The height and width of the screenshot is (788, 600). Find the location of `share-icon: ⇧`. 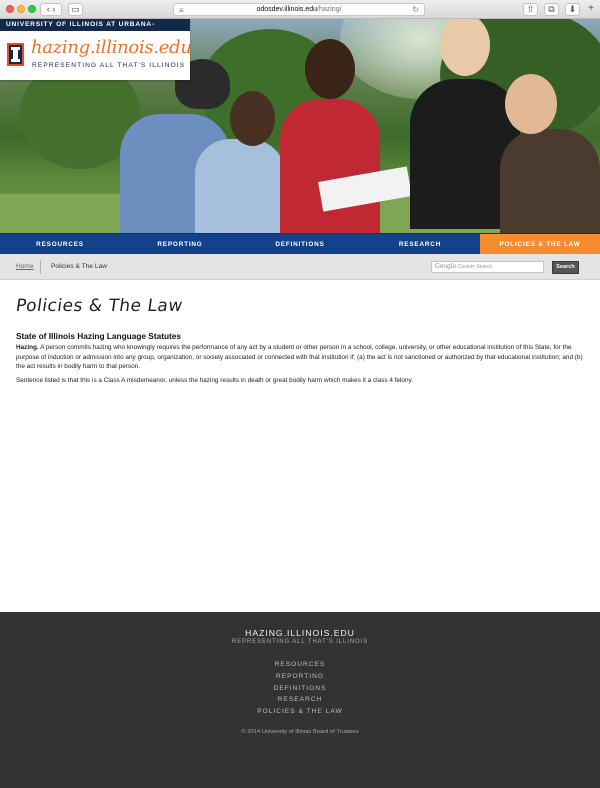

share-icon: ⇧ is located at coordinates (530, 9).